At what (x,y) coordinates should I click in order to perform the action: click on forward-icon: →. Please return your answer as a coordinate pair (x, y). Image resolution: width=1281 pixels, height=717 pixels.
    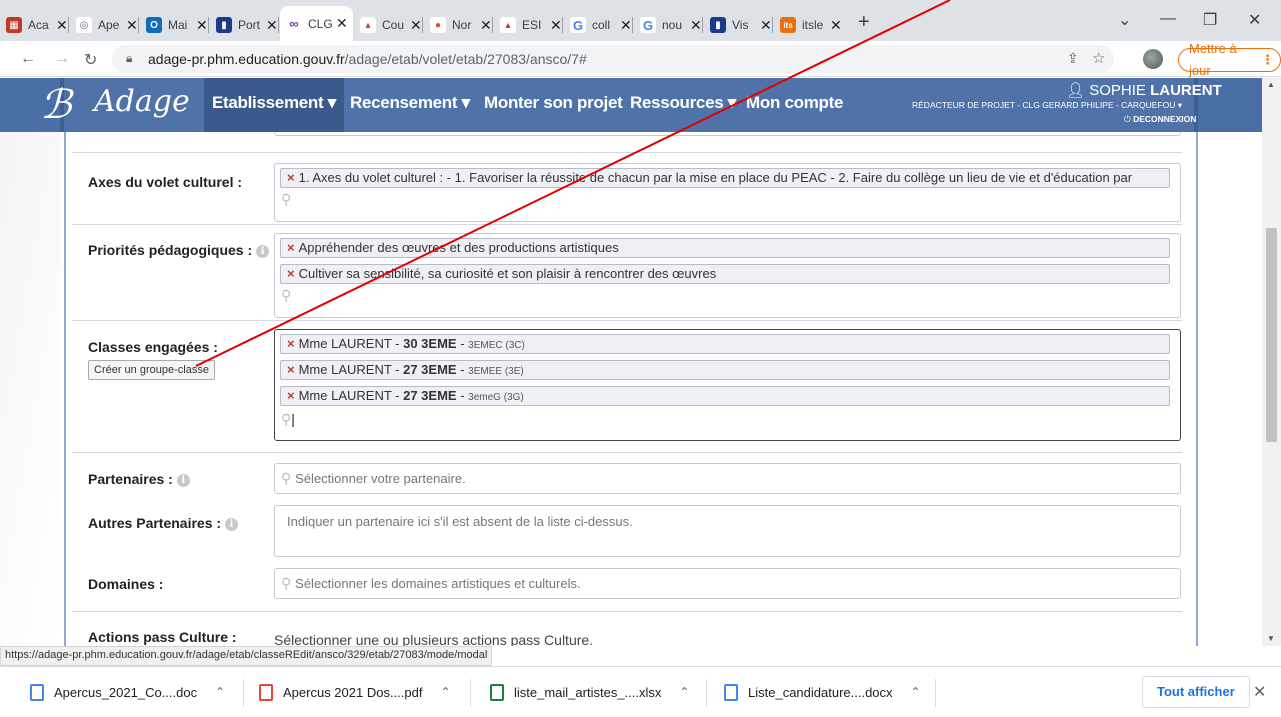
    Looking at the image, I should click on (62, 59).